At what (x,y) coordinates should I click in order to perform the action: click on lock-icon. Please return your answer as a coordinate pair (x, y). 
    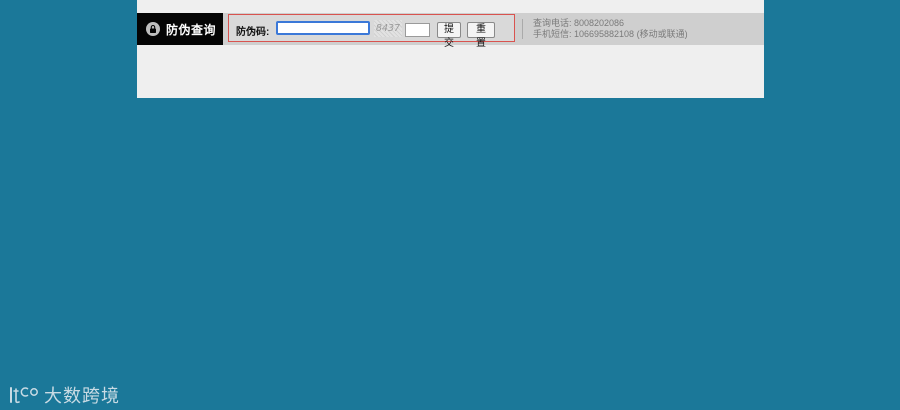
    Looking at the image, I should click on (153, 29).